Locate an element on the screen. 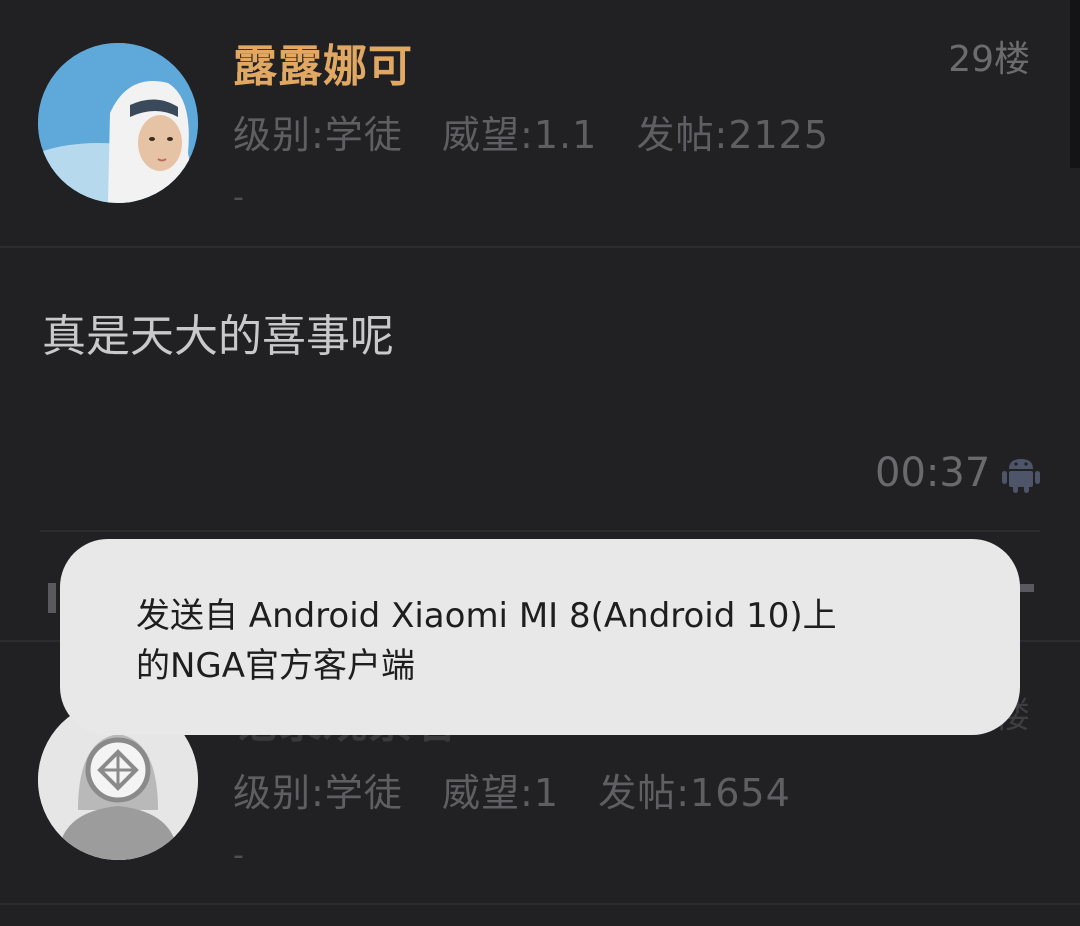 The width and height of the screenshot is (1080, 926). avatar is located at coordinates (118, 123).